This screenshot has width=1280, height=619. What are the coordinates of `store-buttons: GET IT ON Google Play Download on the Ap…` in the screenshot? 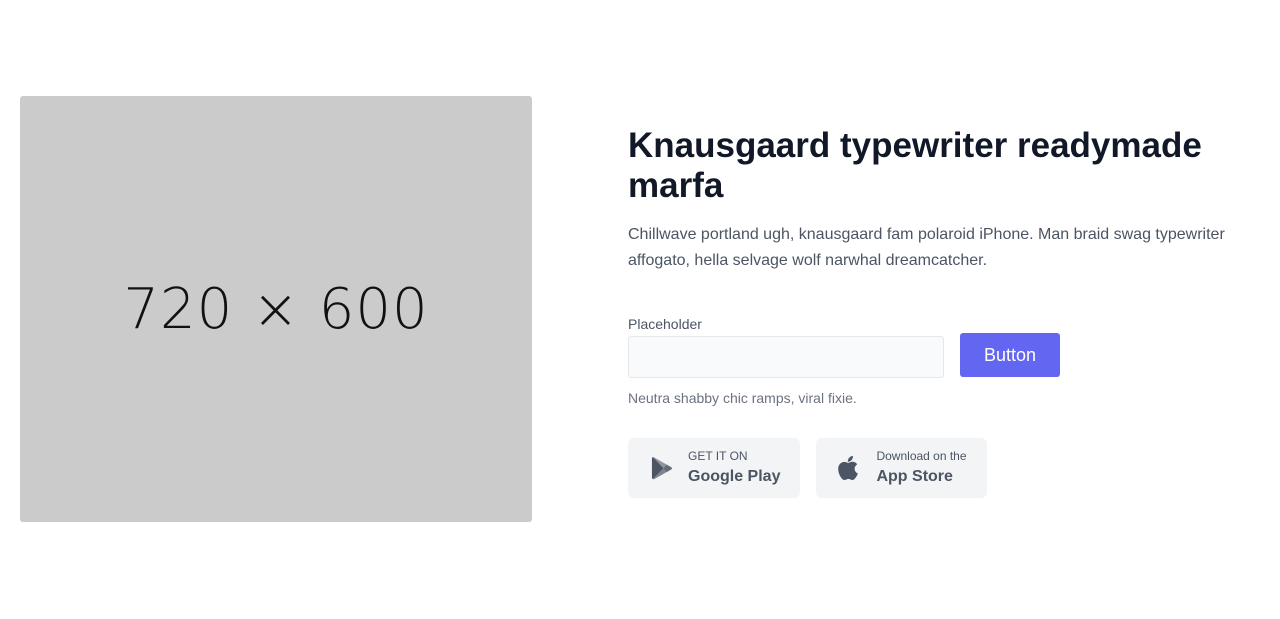 It's located at (938, 468).